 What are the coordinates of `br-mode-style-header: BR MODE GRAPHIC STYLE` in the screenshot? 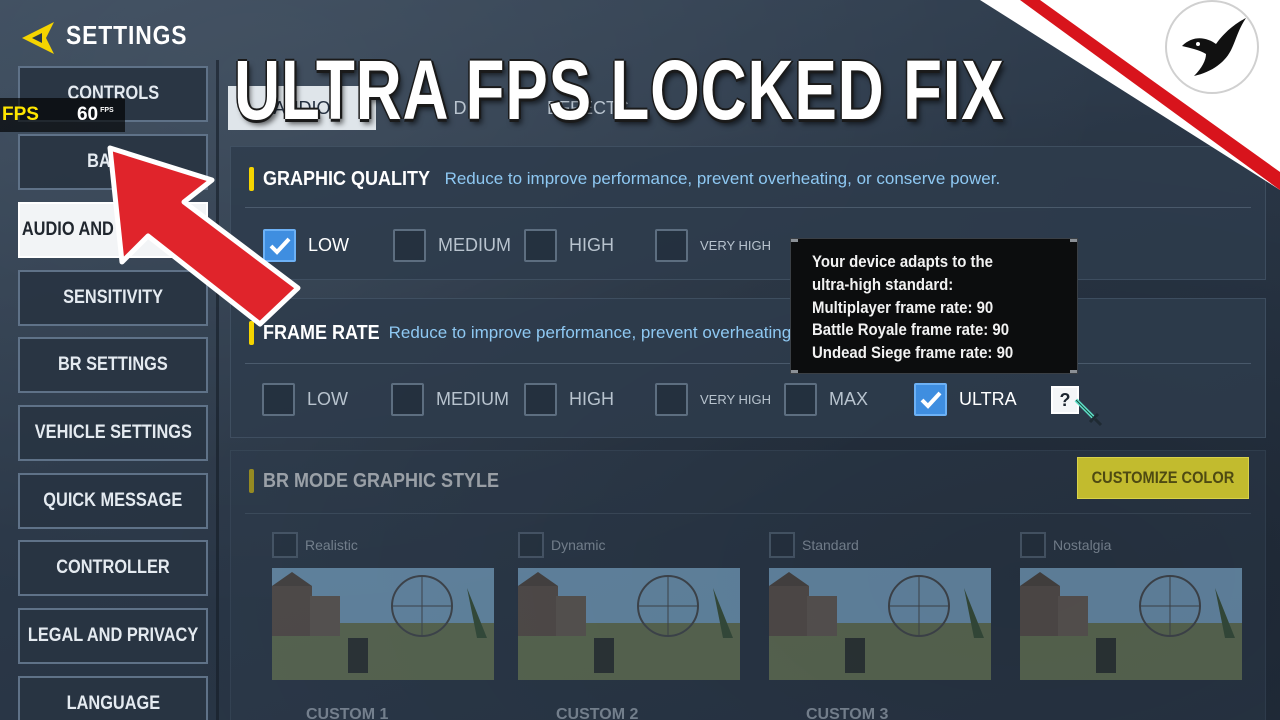 It's located at (387, 481).